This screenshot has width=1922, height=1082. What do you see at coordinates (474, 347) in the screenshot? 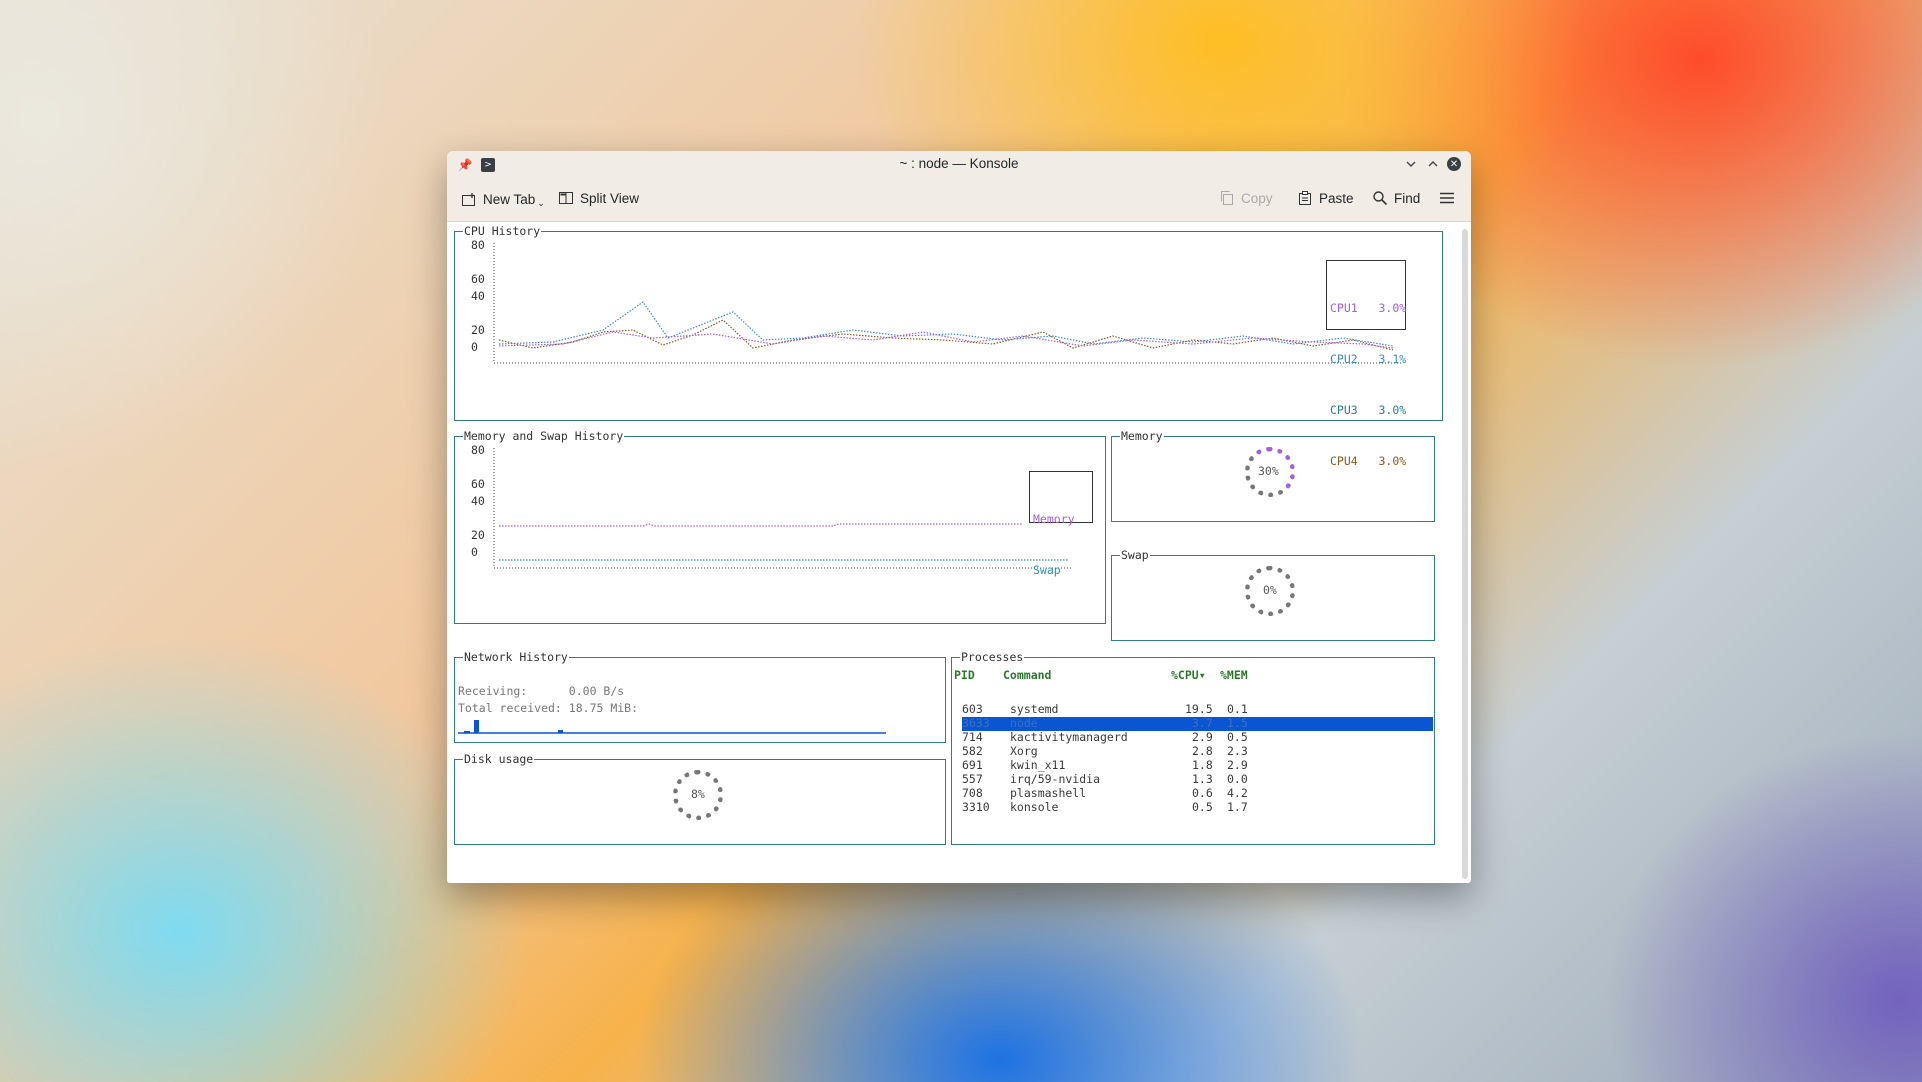
I see `cpu-ytick-0: 0` at bounding box center [474, 347].